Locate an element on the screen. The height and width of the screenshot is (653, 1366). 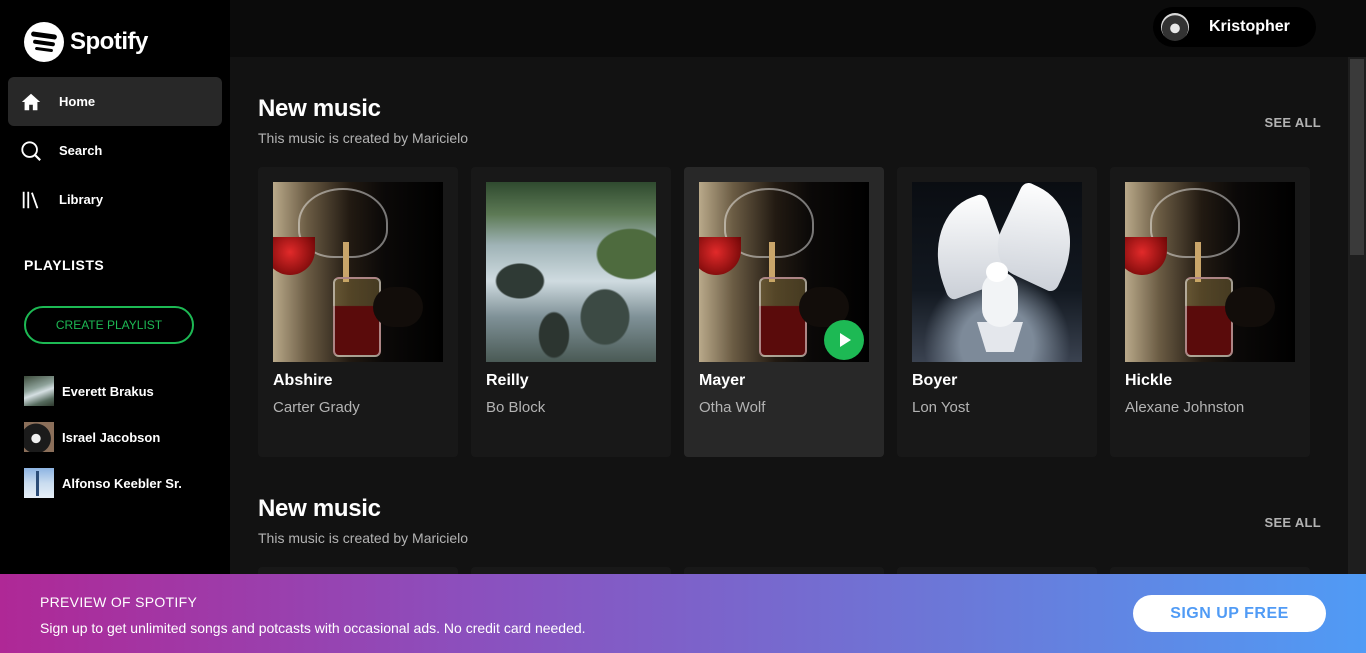
album-title: Abshire is located at coordinates (303, 380).